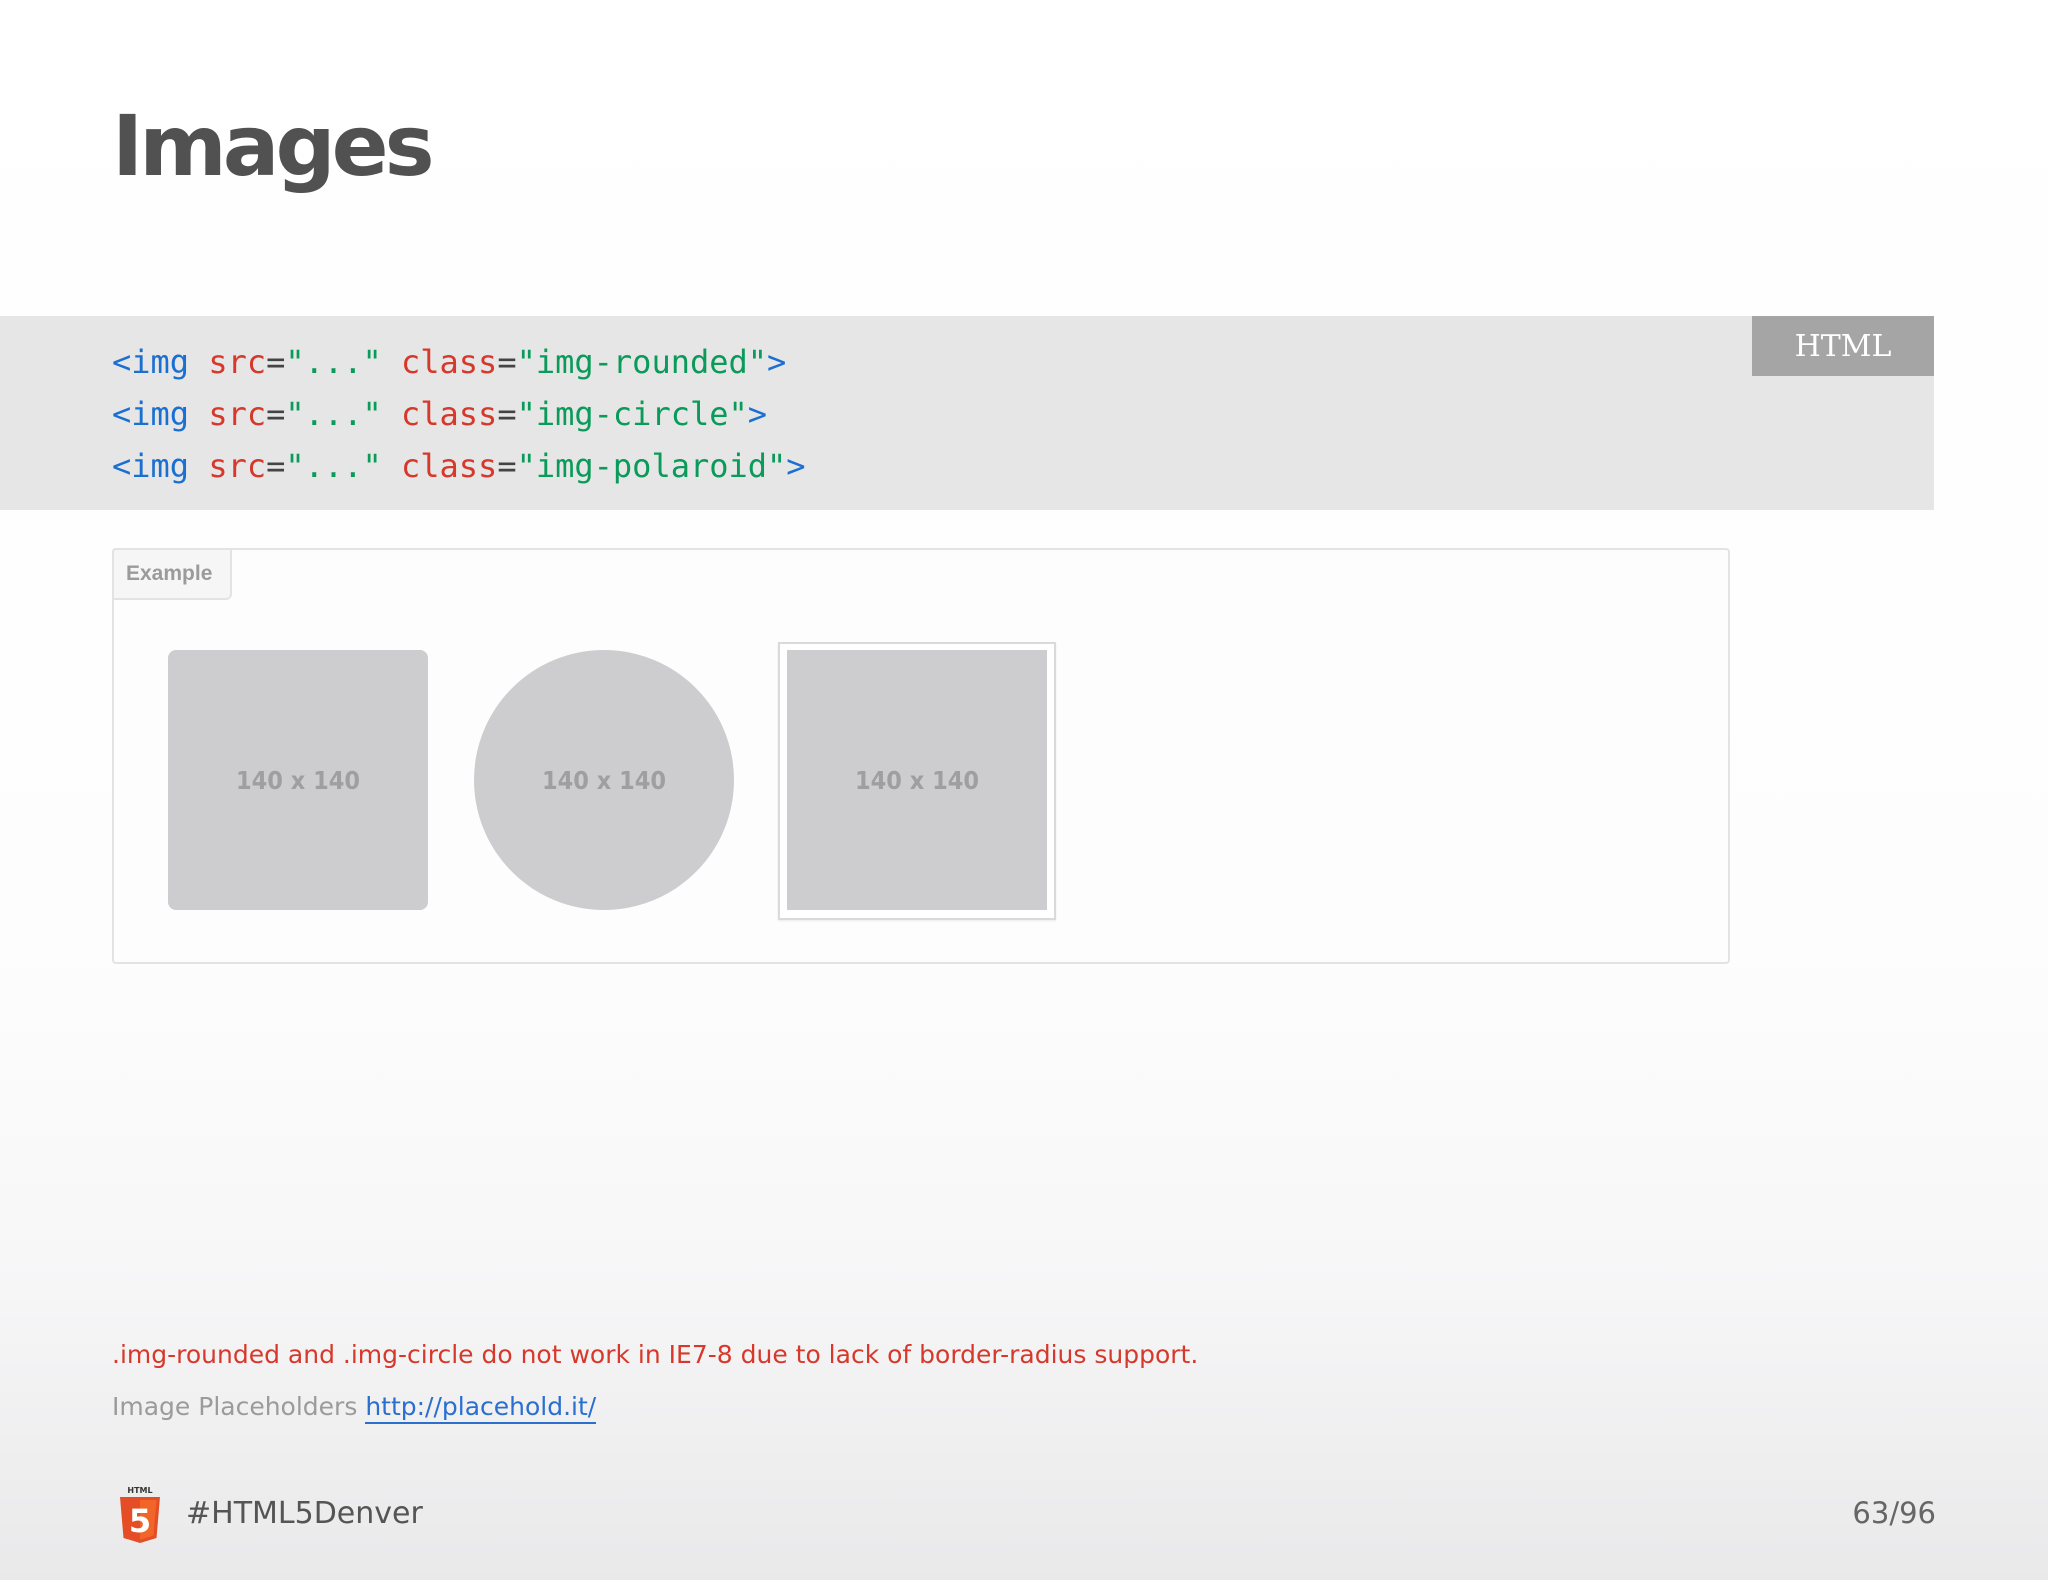  I want to click on code-language-badge: HTML, so click(1843, 346).